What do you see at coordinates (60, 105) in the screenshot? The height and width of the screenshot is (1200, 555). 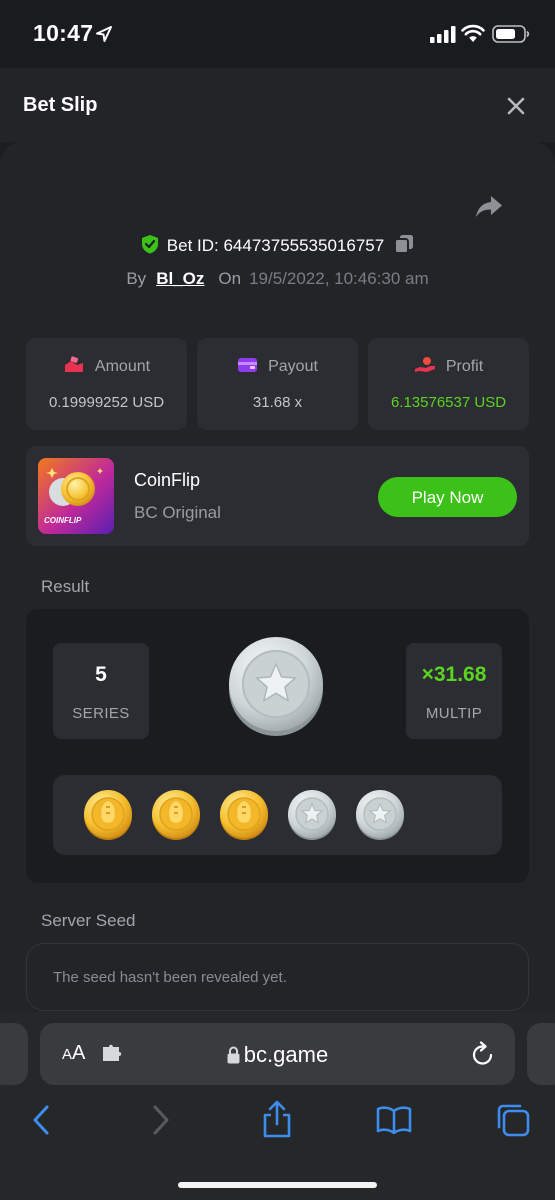 I see `page-title: Bet Slip` at bounding box center [60, 105].